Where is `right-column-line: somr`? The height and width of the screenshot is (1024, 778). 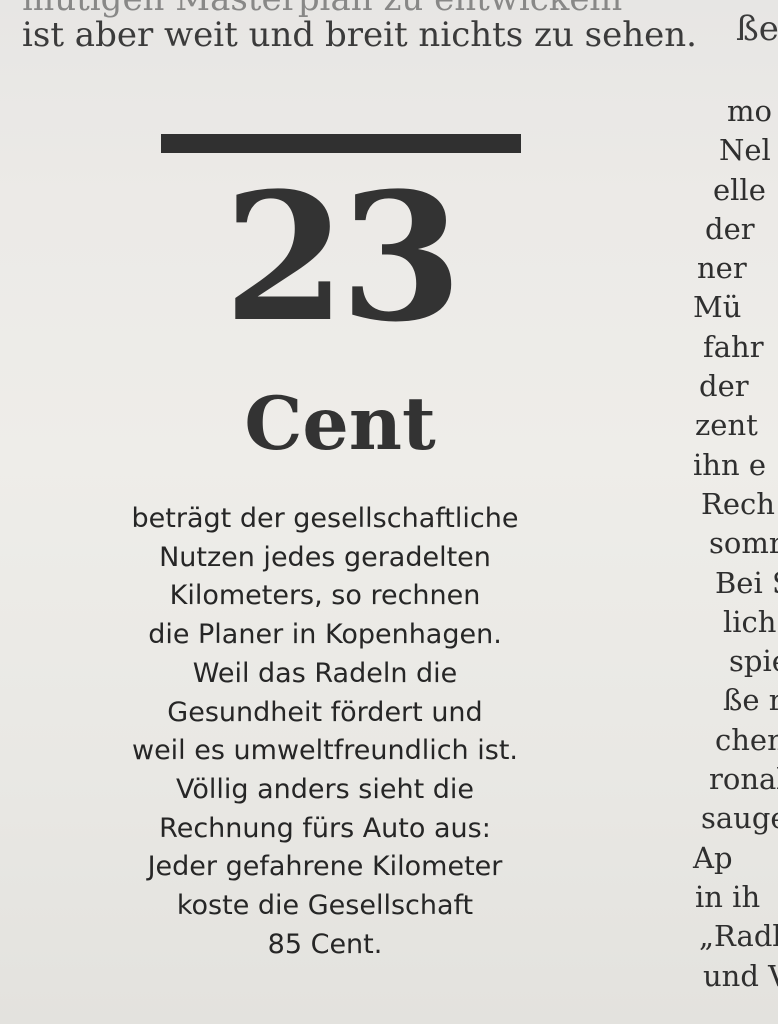
right-column-line: somr is located at coordinates (743, 543).